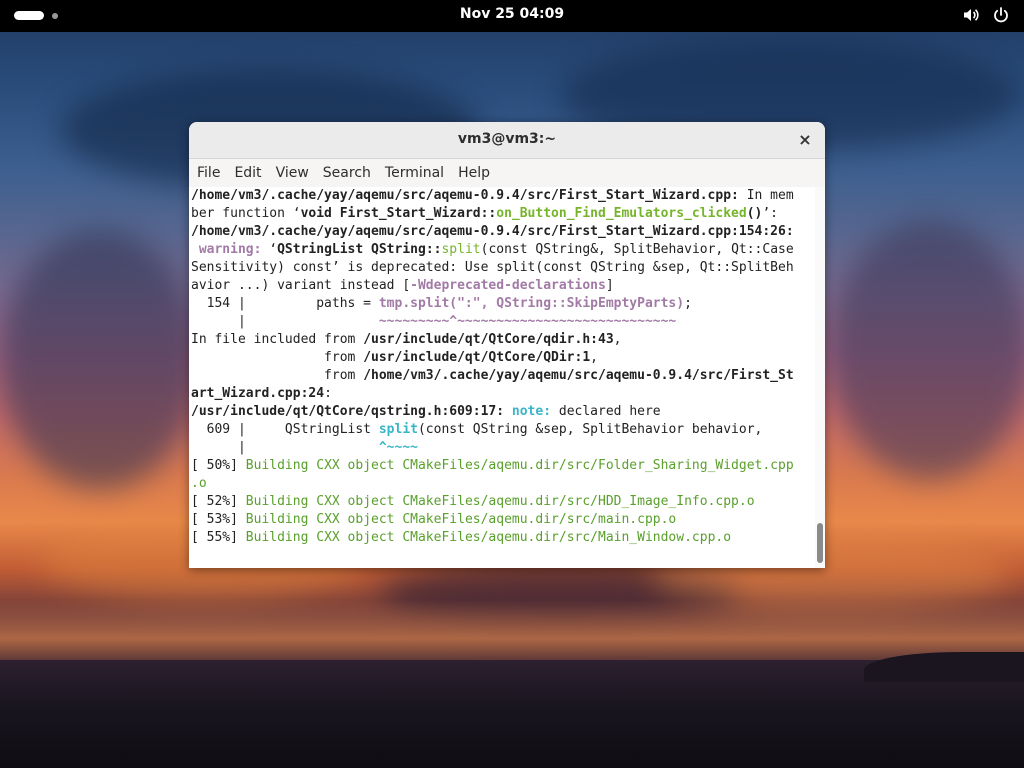 The width and height of the screenshot is (1024, 768). What do you see at coordinates (820, 377) in the screenshot?
I see `scrollbar-track` at bounding box center [820, 377].